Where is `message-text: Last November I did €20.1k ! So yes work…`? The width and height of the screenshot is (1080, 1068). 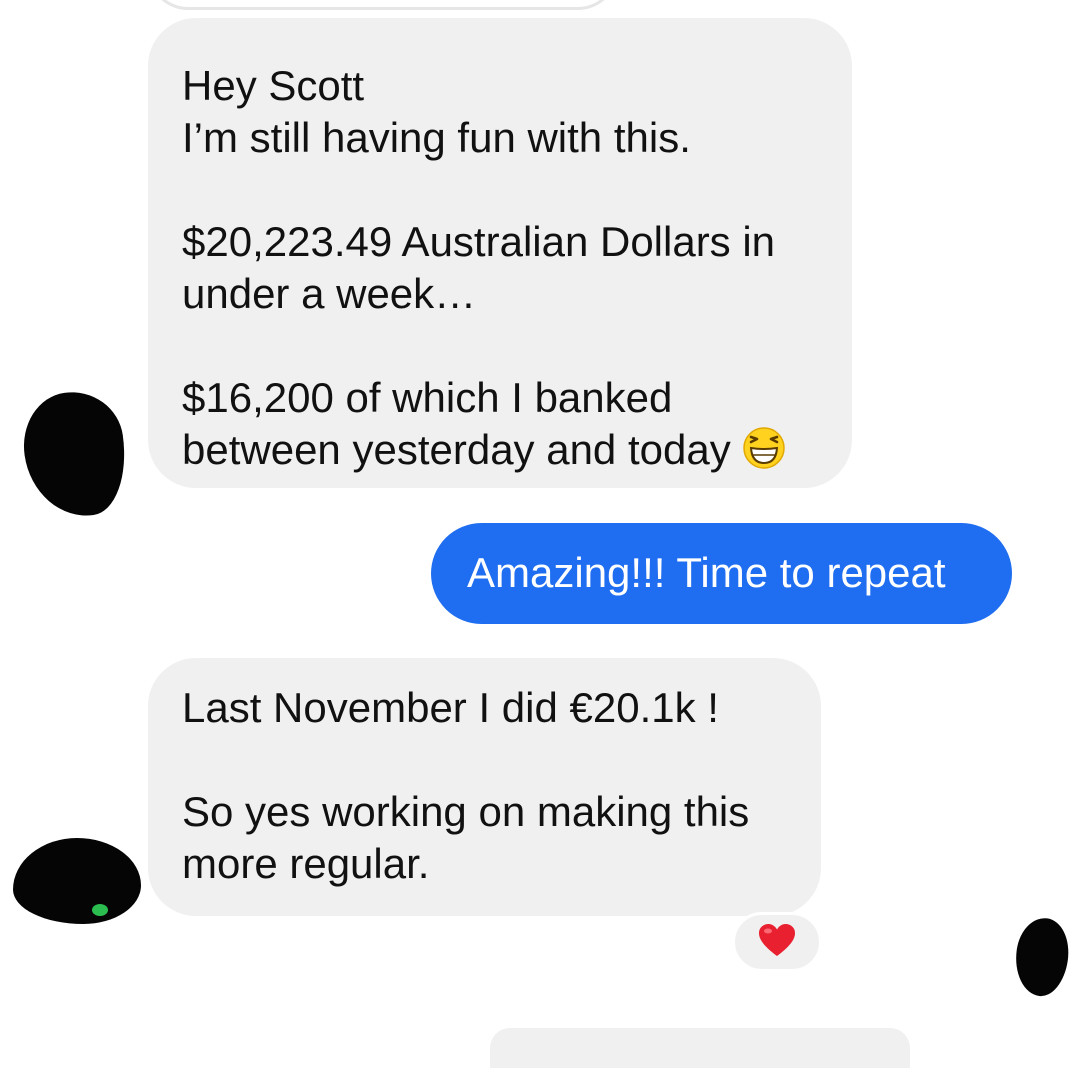 message-text: Last November I did €20.1k ! So yes work… is located at coordinates (466, 785).